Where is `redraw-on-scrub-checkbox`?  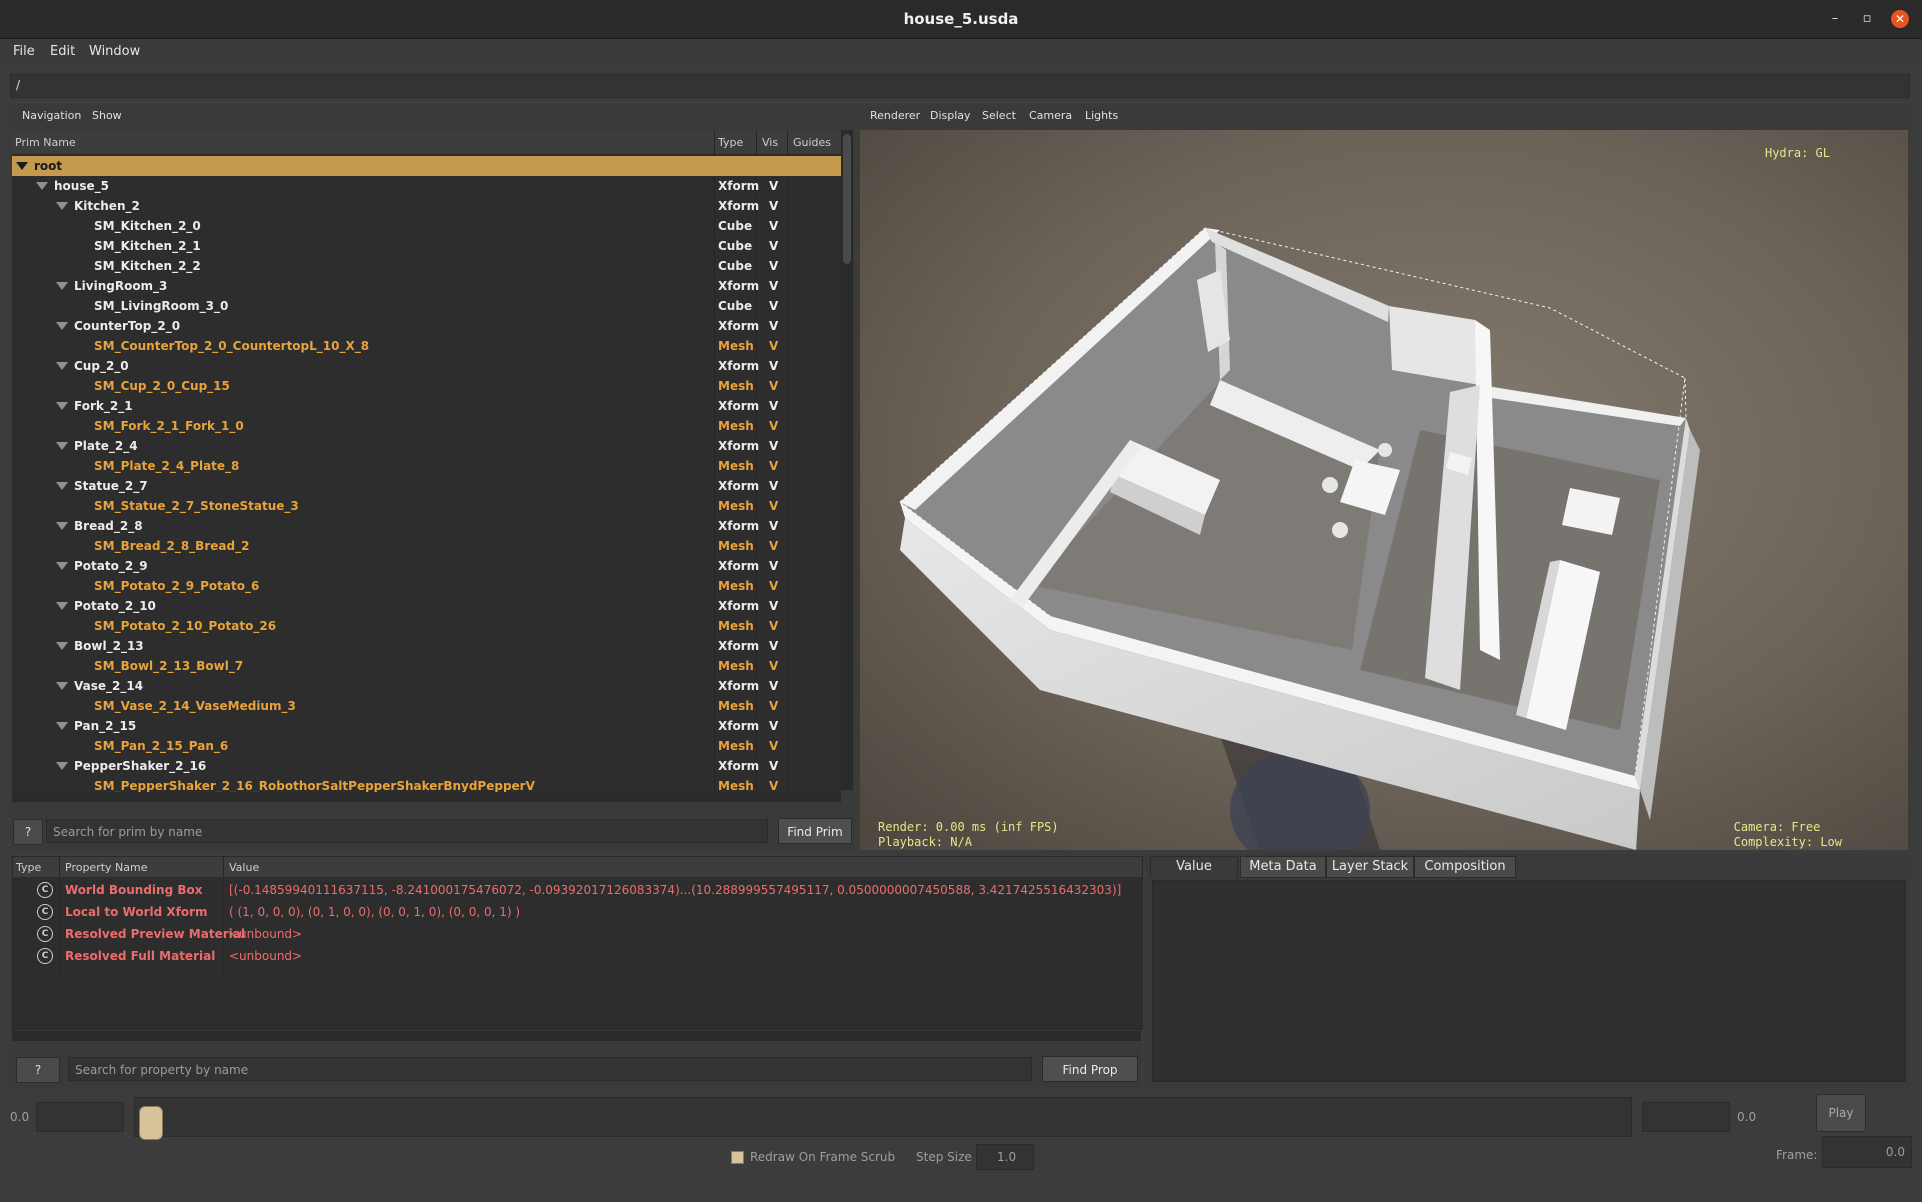
redraw-on-scrub-checkbox is located at coordinates (737, 1157).